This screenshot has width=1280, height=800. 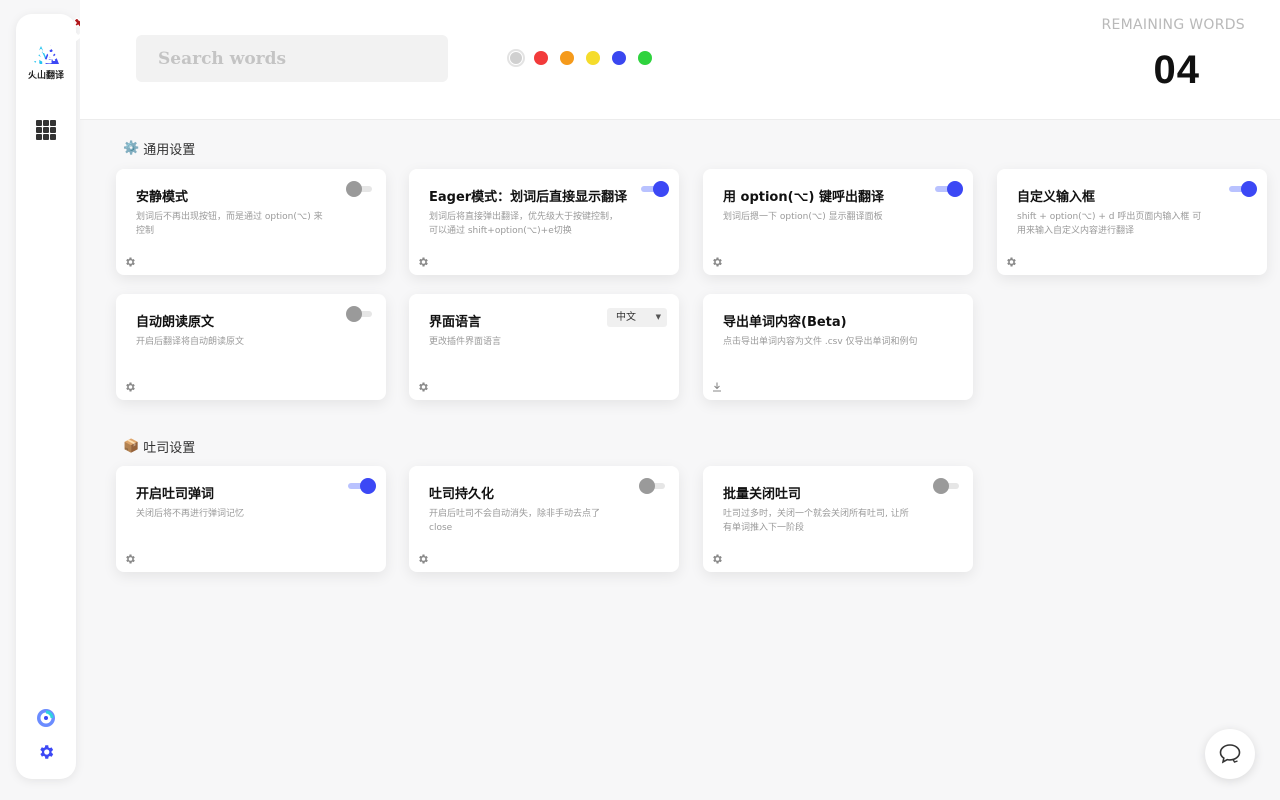 What do you see at coordinates (619, 58) in the screenshot?
I see `color-dot-blue` at bounding box center [619, 58].